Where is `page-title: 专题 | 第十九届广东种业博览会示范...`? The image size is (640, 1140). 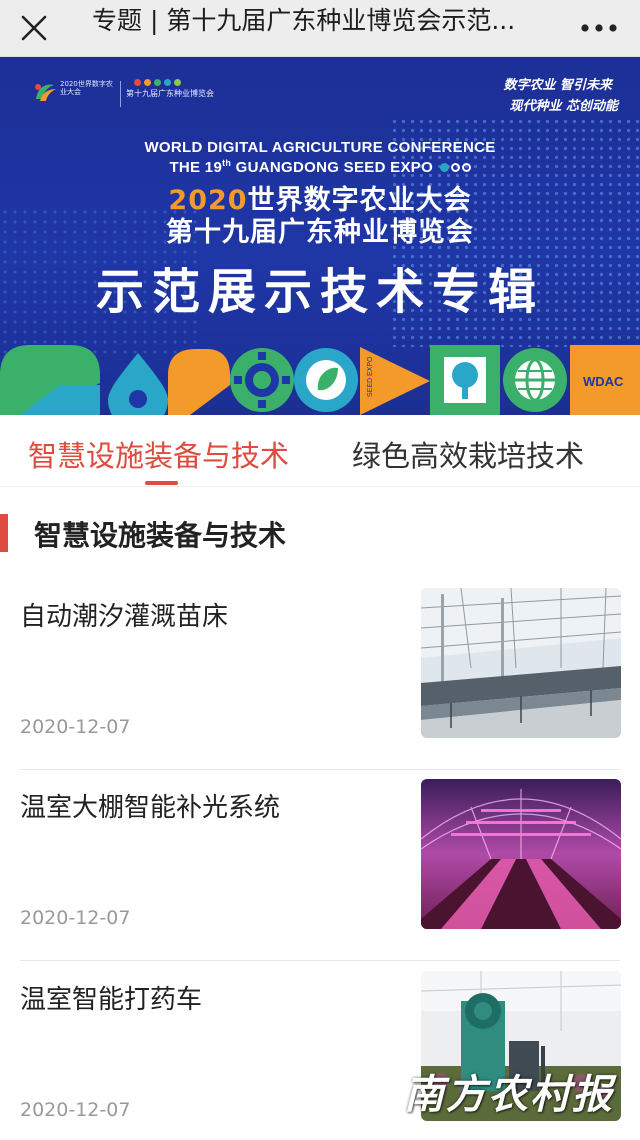 page-title: 专题 | 第十九届广东种业博览会示范... is located at coordinates (304, 20).